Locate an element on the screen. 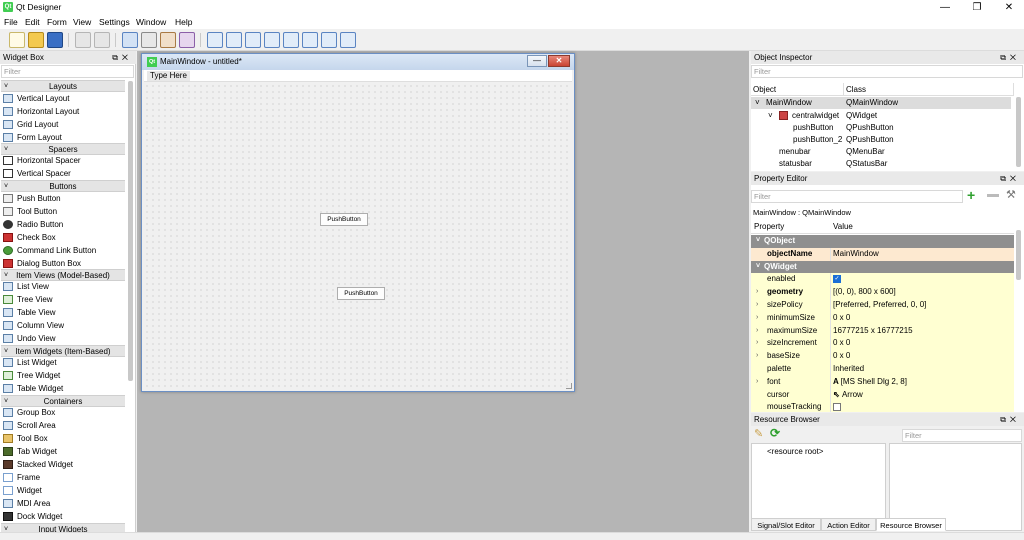 This screenshot has width=1024, height=540. object-inspector-scrollbar is located at coordinates (1018, 132).